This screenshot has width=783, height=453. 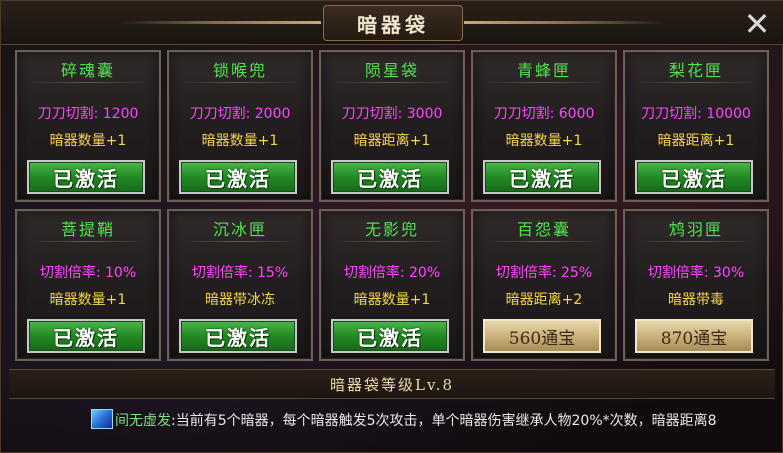 I want to click on bag-card: 锁喉兜 刀刀切割: 2000 暗器数量+1 已激活, so click(x=240, y=126).